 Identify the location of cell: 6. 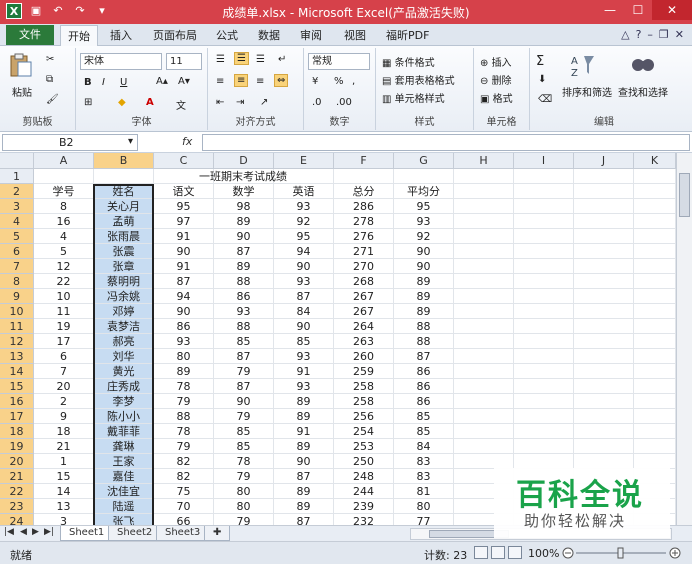
(64, 356).